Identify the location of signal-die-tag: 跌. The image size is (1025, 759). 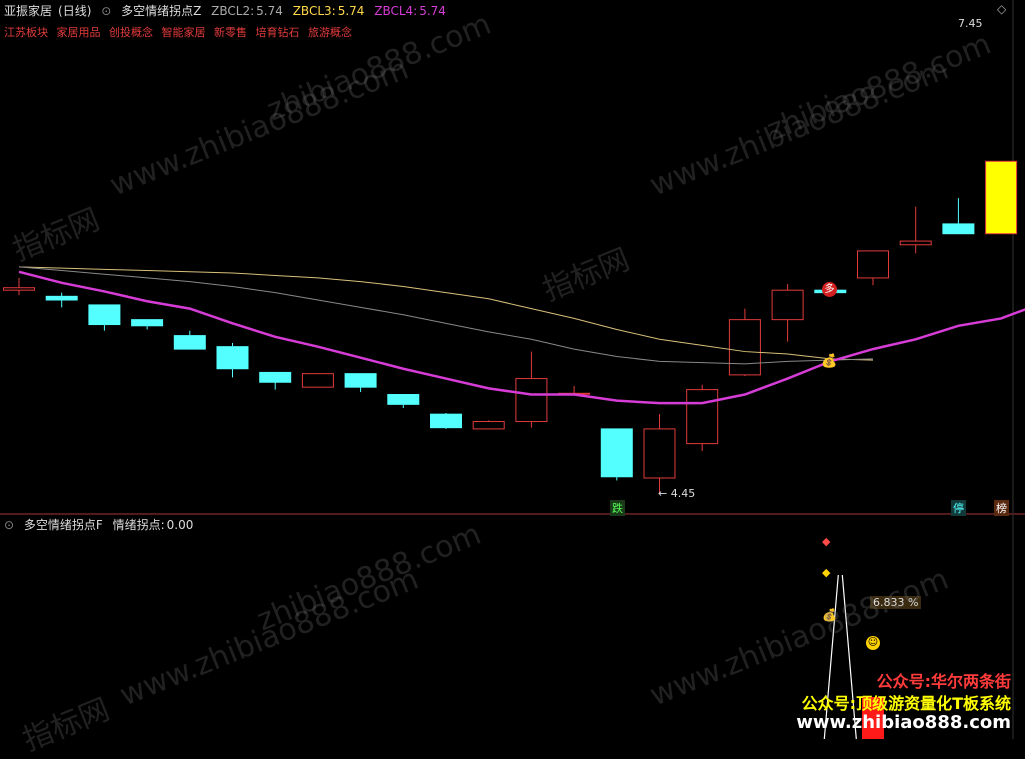
(617, 508).